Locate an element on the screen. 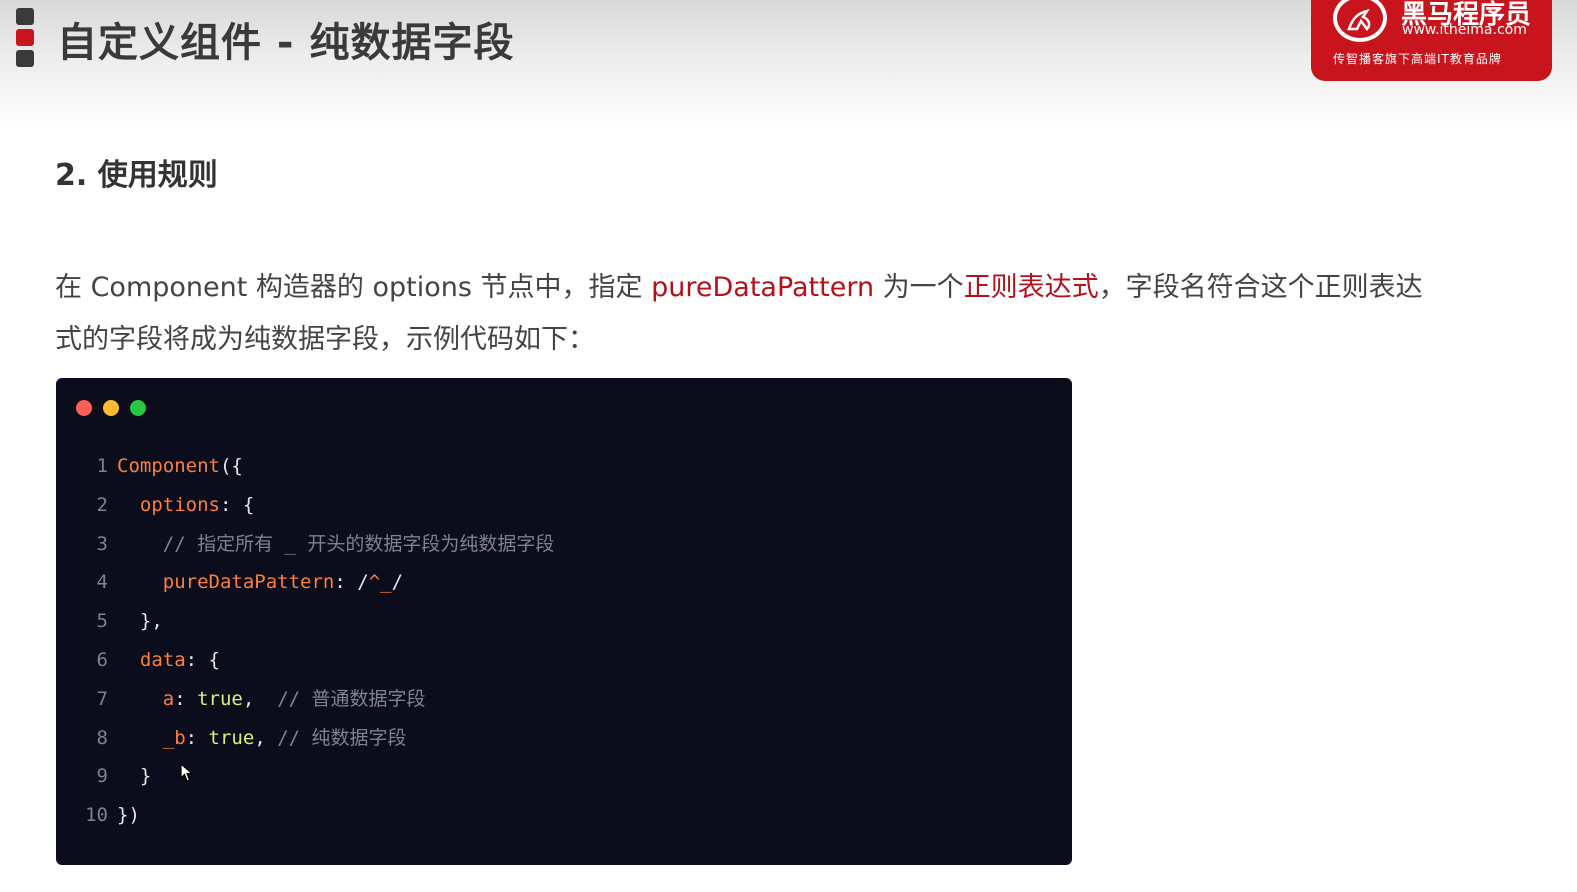 This screenshot has width=1577, height=892. page-title: 自定义组件 - 纯数据字段 is located at coordinates (286, 43).